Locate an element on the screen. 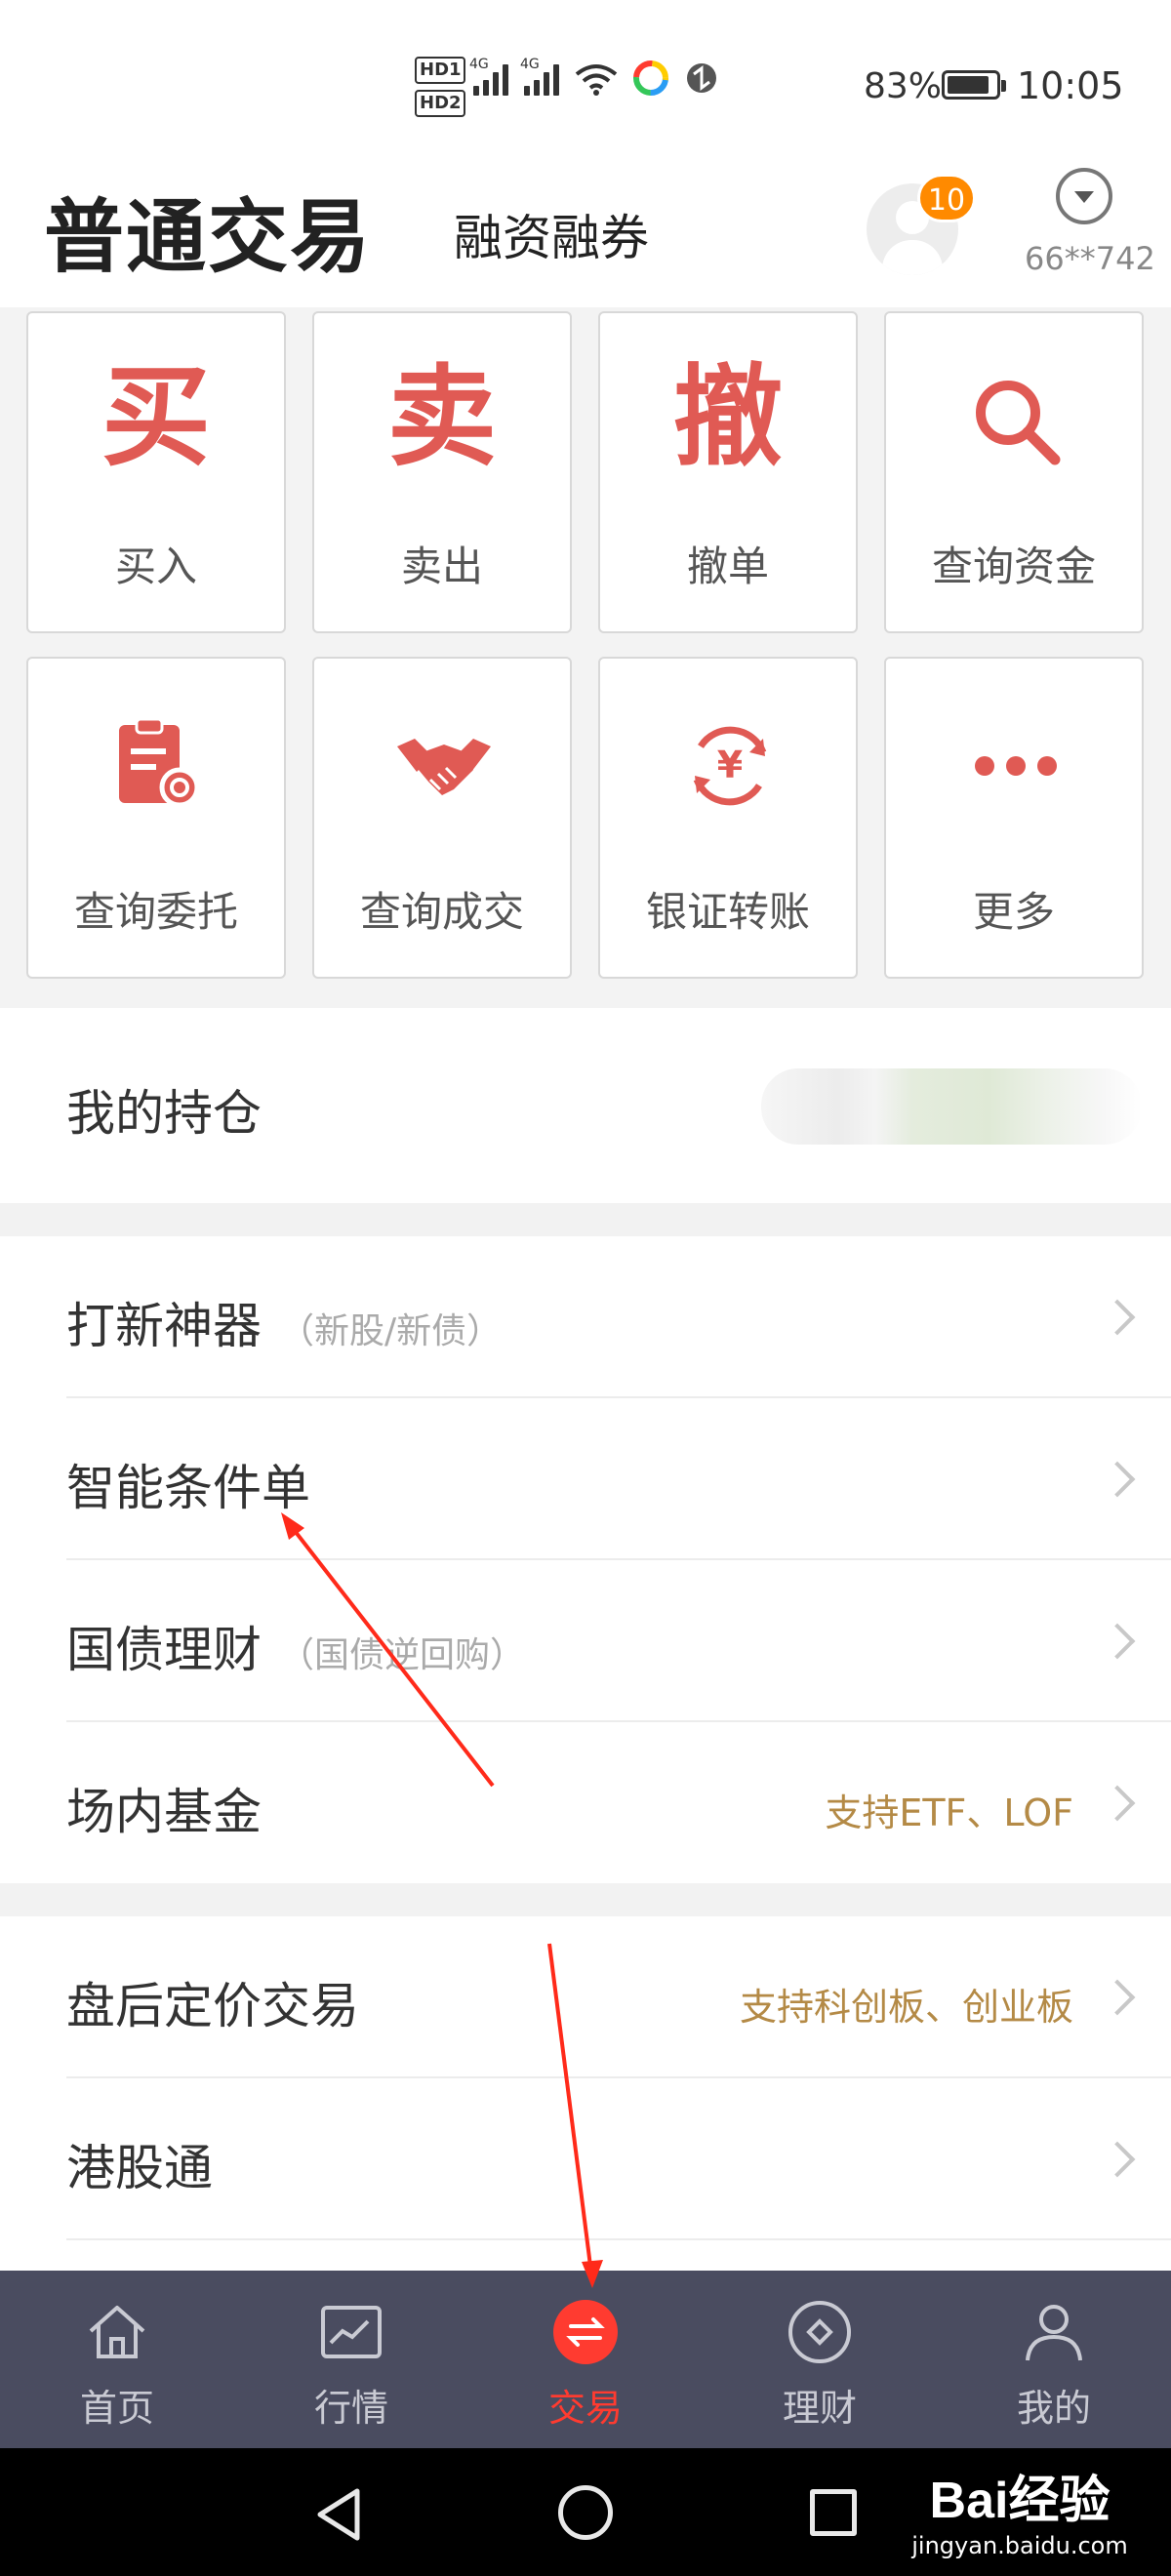  net2-label: 4G is located at coordinates (530, 64).